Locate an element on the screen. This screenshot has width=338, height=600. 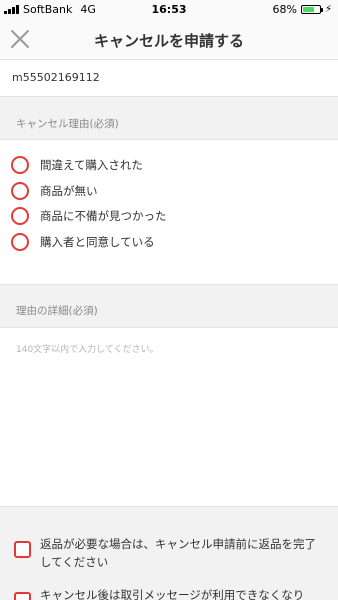
reason-option: 商品が無い is located at coordinates (54, 191).